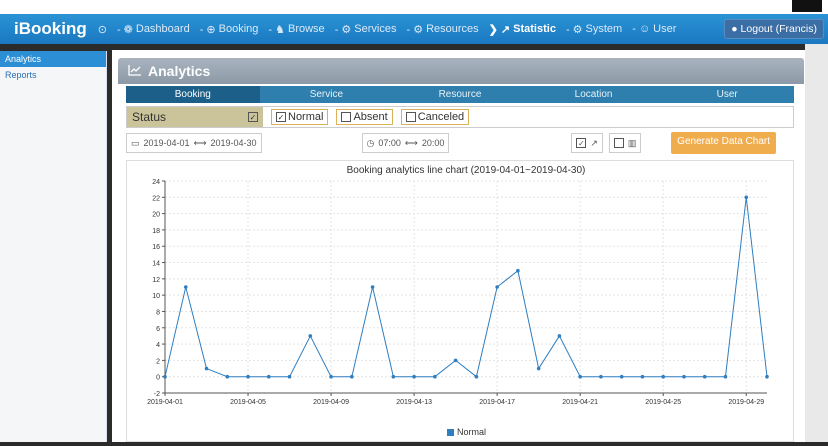 This screenshot has width=828, height=446. Describe the element at coordinates (472, 432) in the screenshot. I see `legend-label: Normal` at that location.